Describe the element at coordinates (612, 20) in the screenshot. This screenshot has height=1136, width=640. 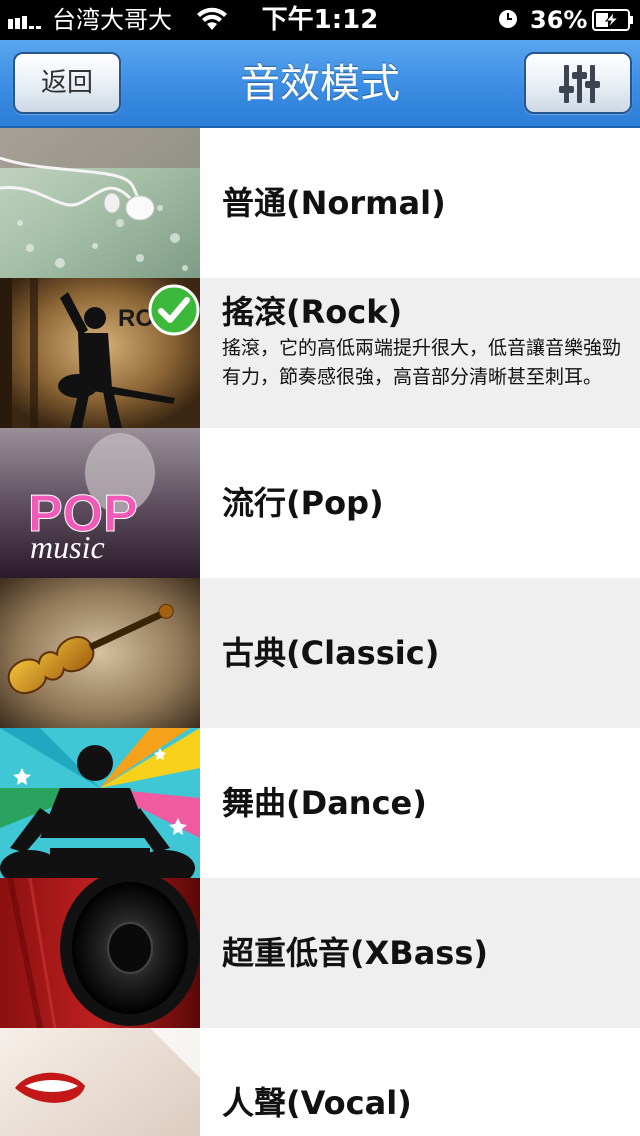
I see `battery-charging-icon` at that location.